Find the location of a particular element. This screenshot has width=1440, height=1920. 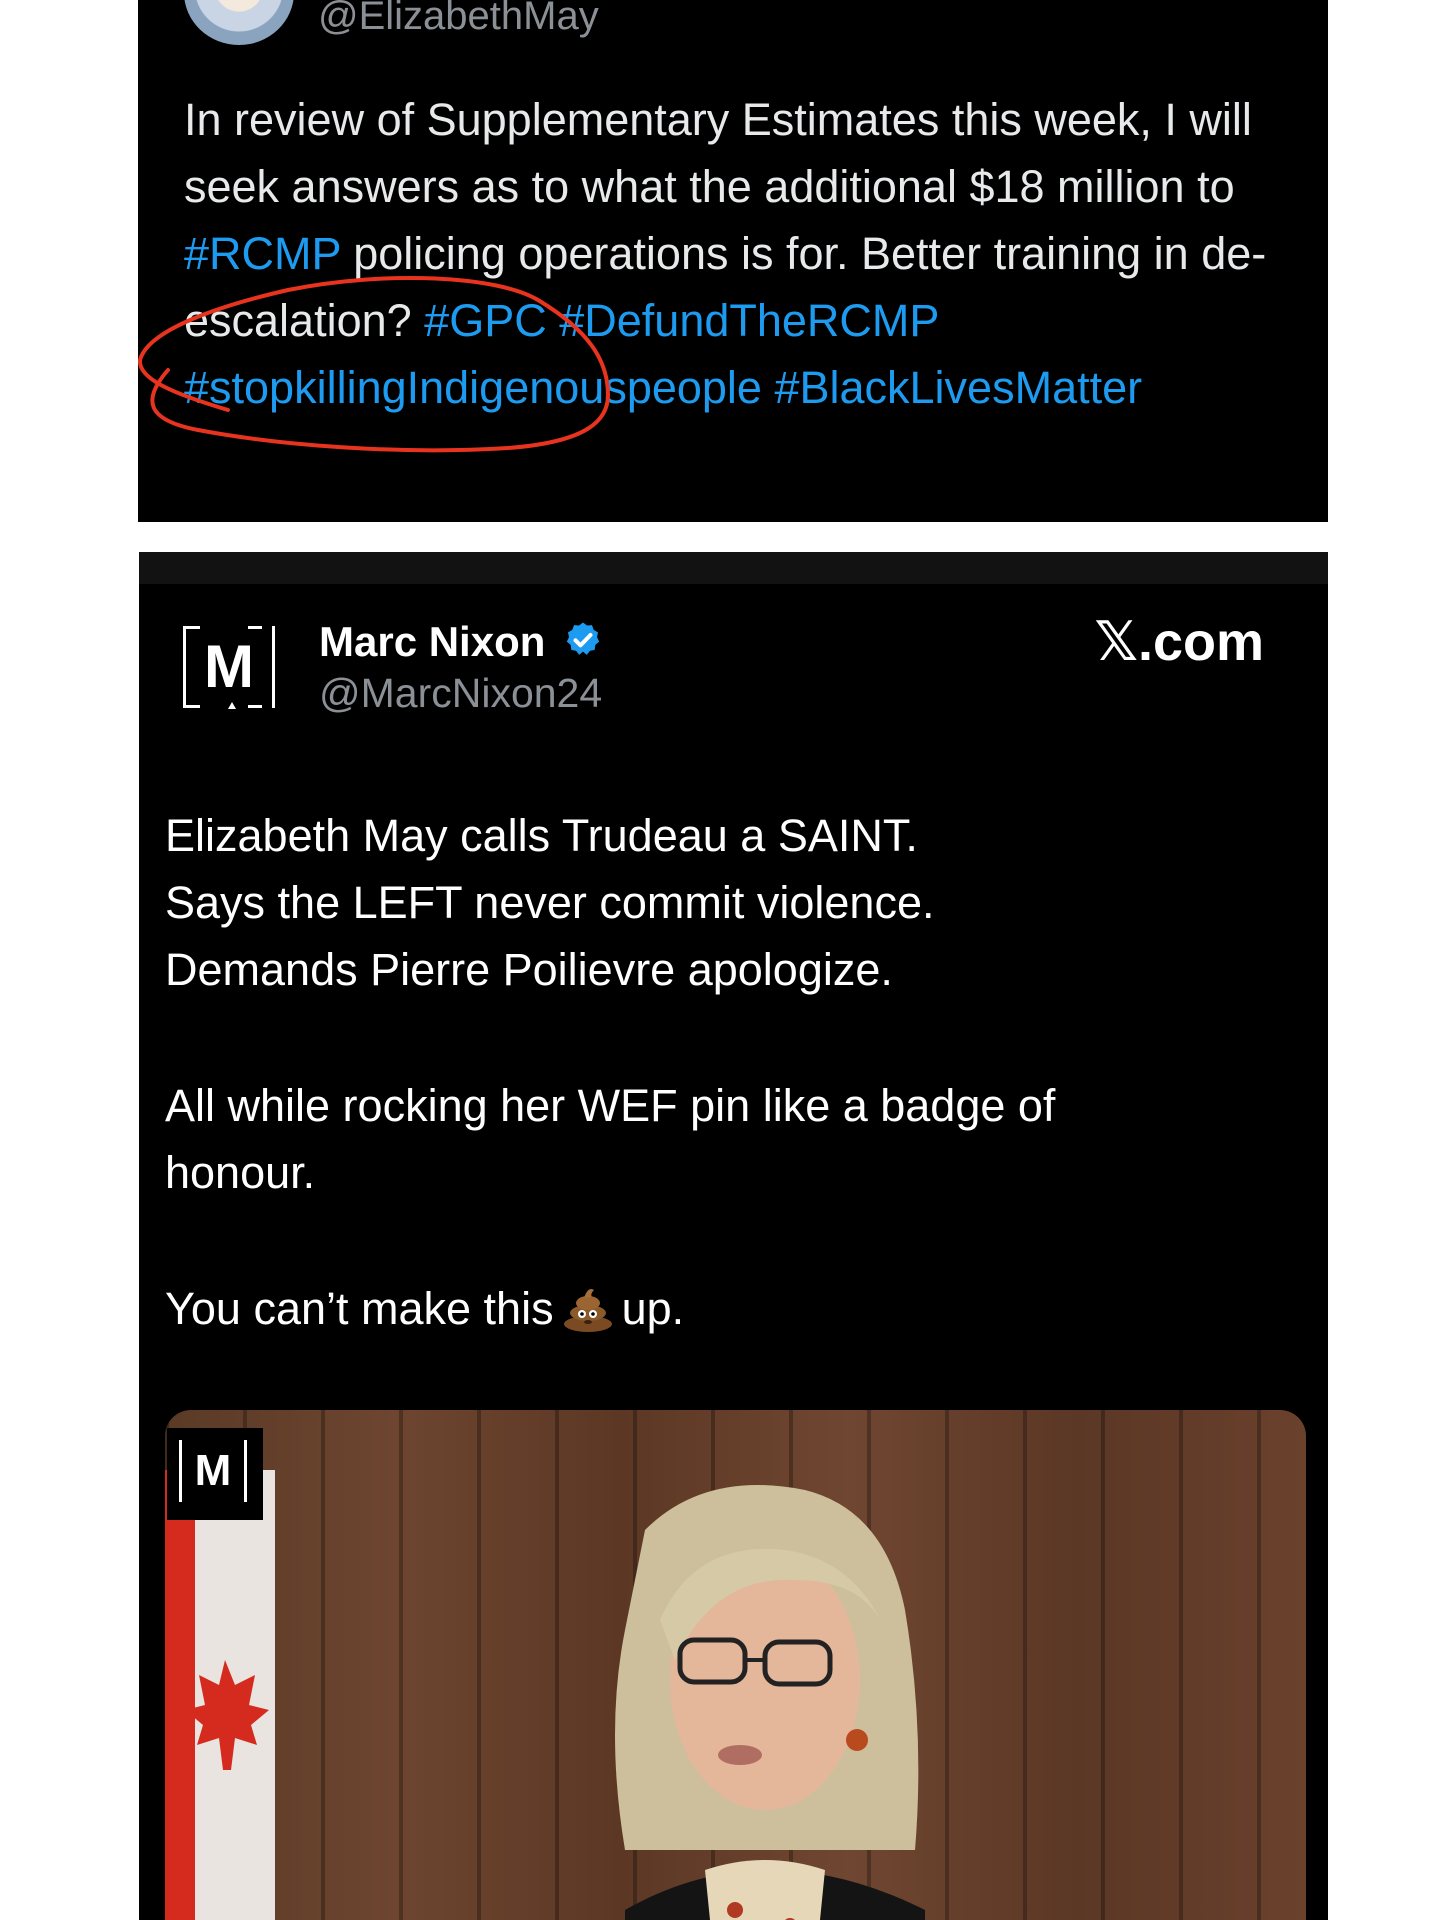

author-name: Marc Nixon is located at coordinates (432, 642).